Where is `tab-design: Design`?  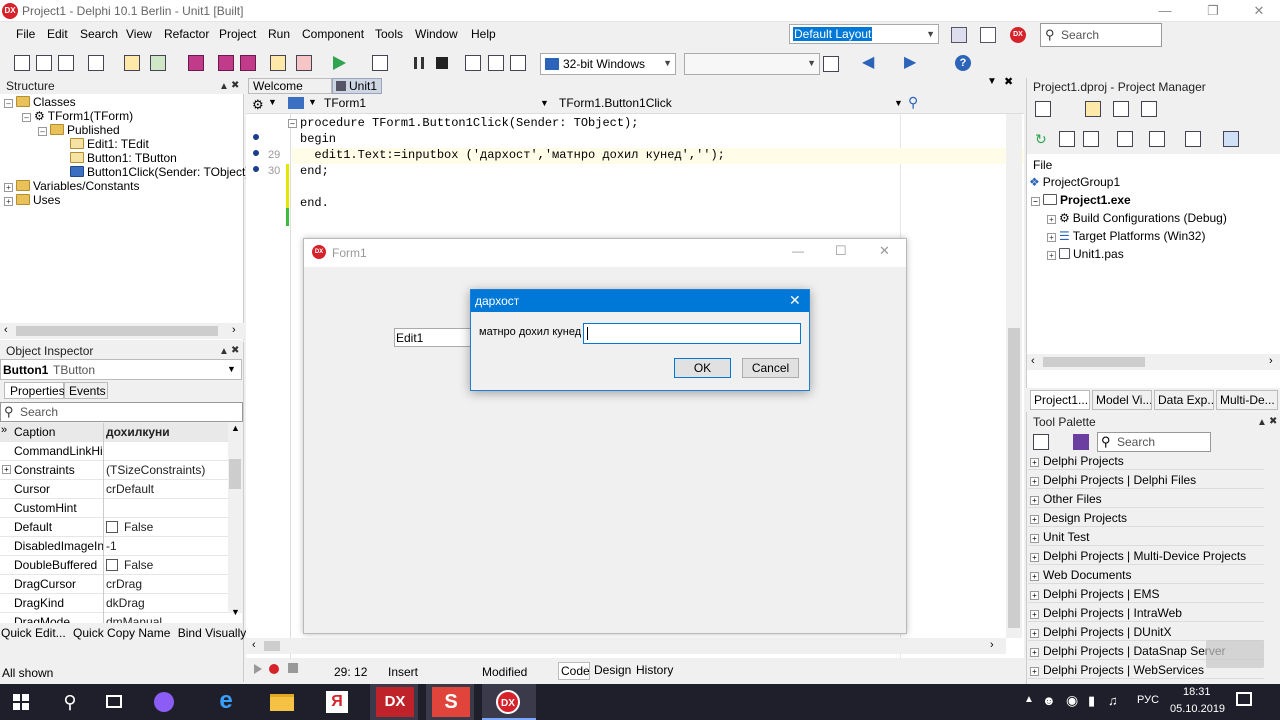 tab-design: Design is located at coordinates (612, 671).